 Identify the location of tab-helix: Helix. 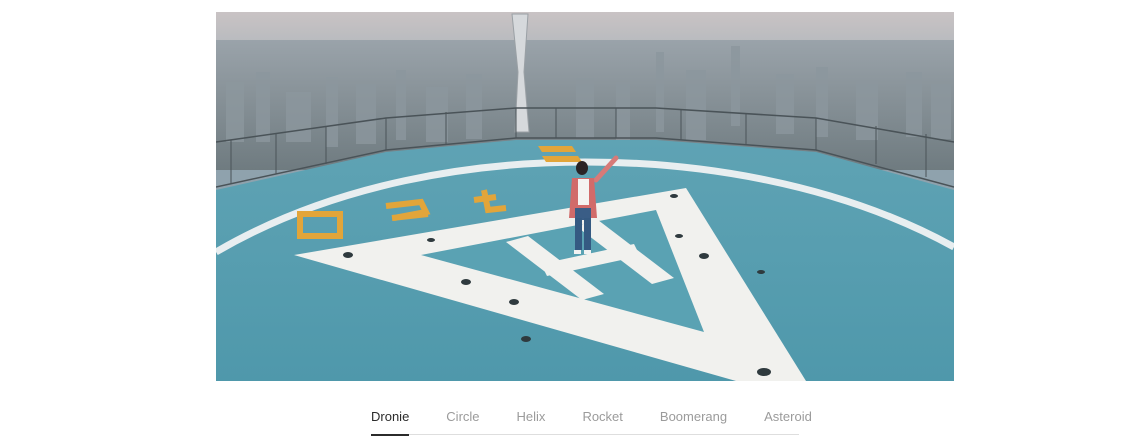
(531, 417).